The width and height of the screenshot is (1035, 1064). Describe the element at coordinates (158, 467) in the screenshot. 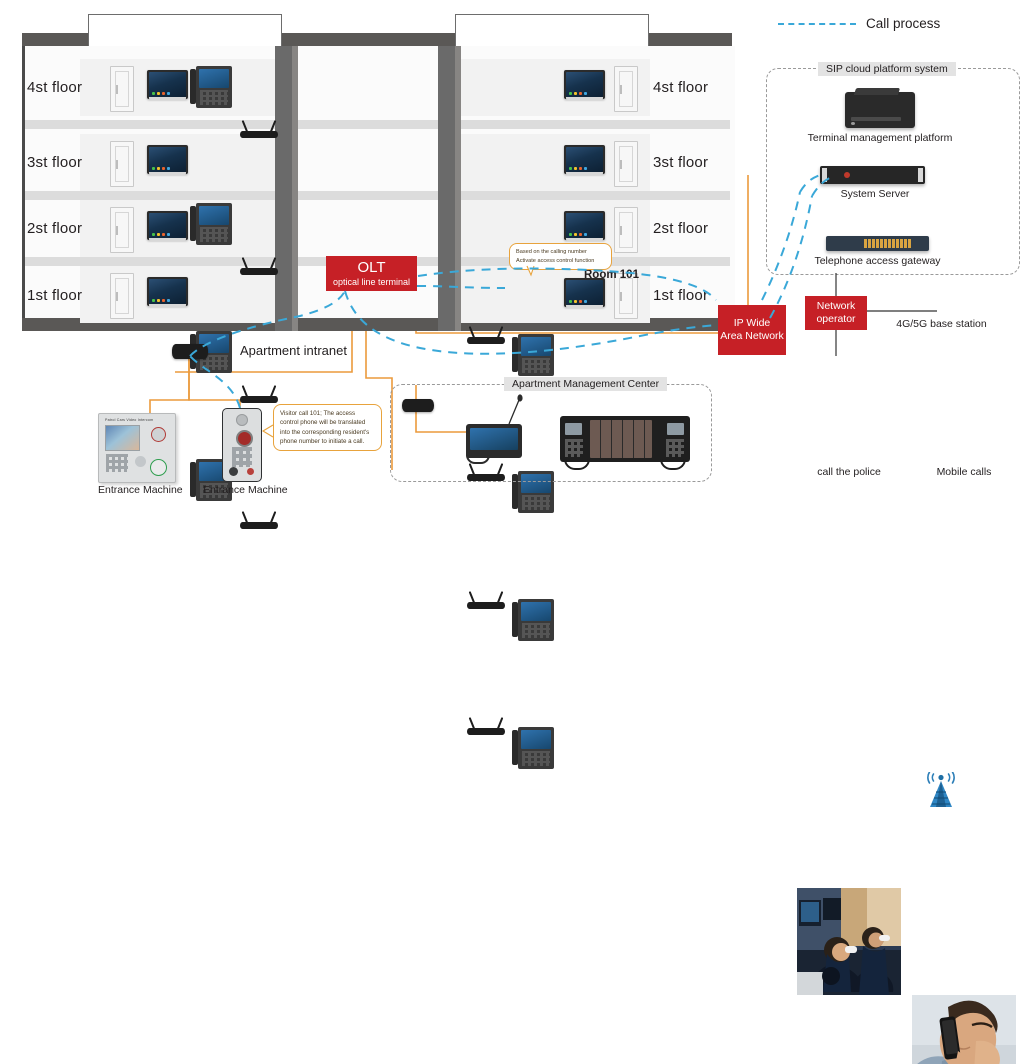

I see `entrance-call-button-green` at that location.